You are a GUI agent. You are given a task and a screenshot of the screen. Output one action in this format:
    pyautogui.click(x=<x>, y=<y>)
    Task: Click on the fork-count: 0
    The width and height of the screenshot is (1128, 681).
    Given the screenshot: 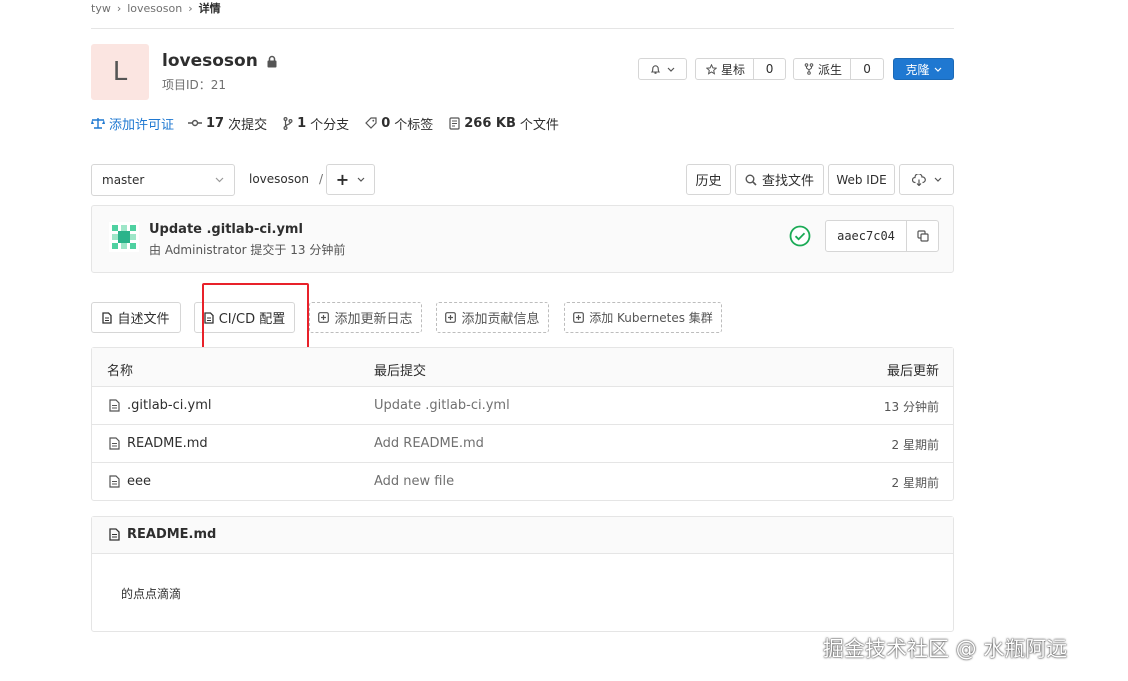 What is the action you would take?
    pyautogui.click(x=867, y=69)
    